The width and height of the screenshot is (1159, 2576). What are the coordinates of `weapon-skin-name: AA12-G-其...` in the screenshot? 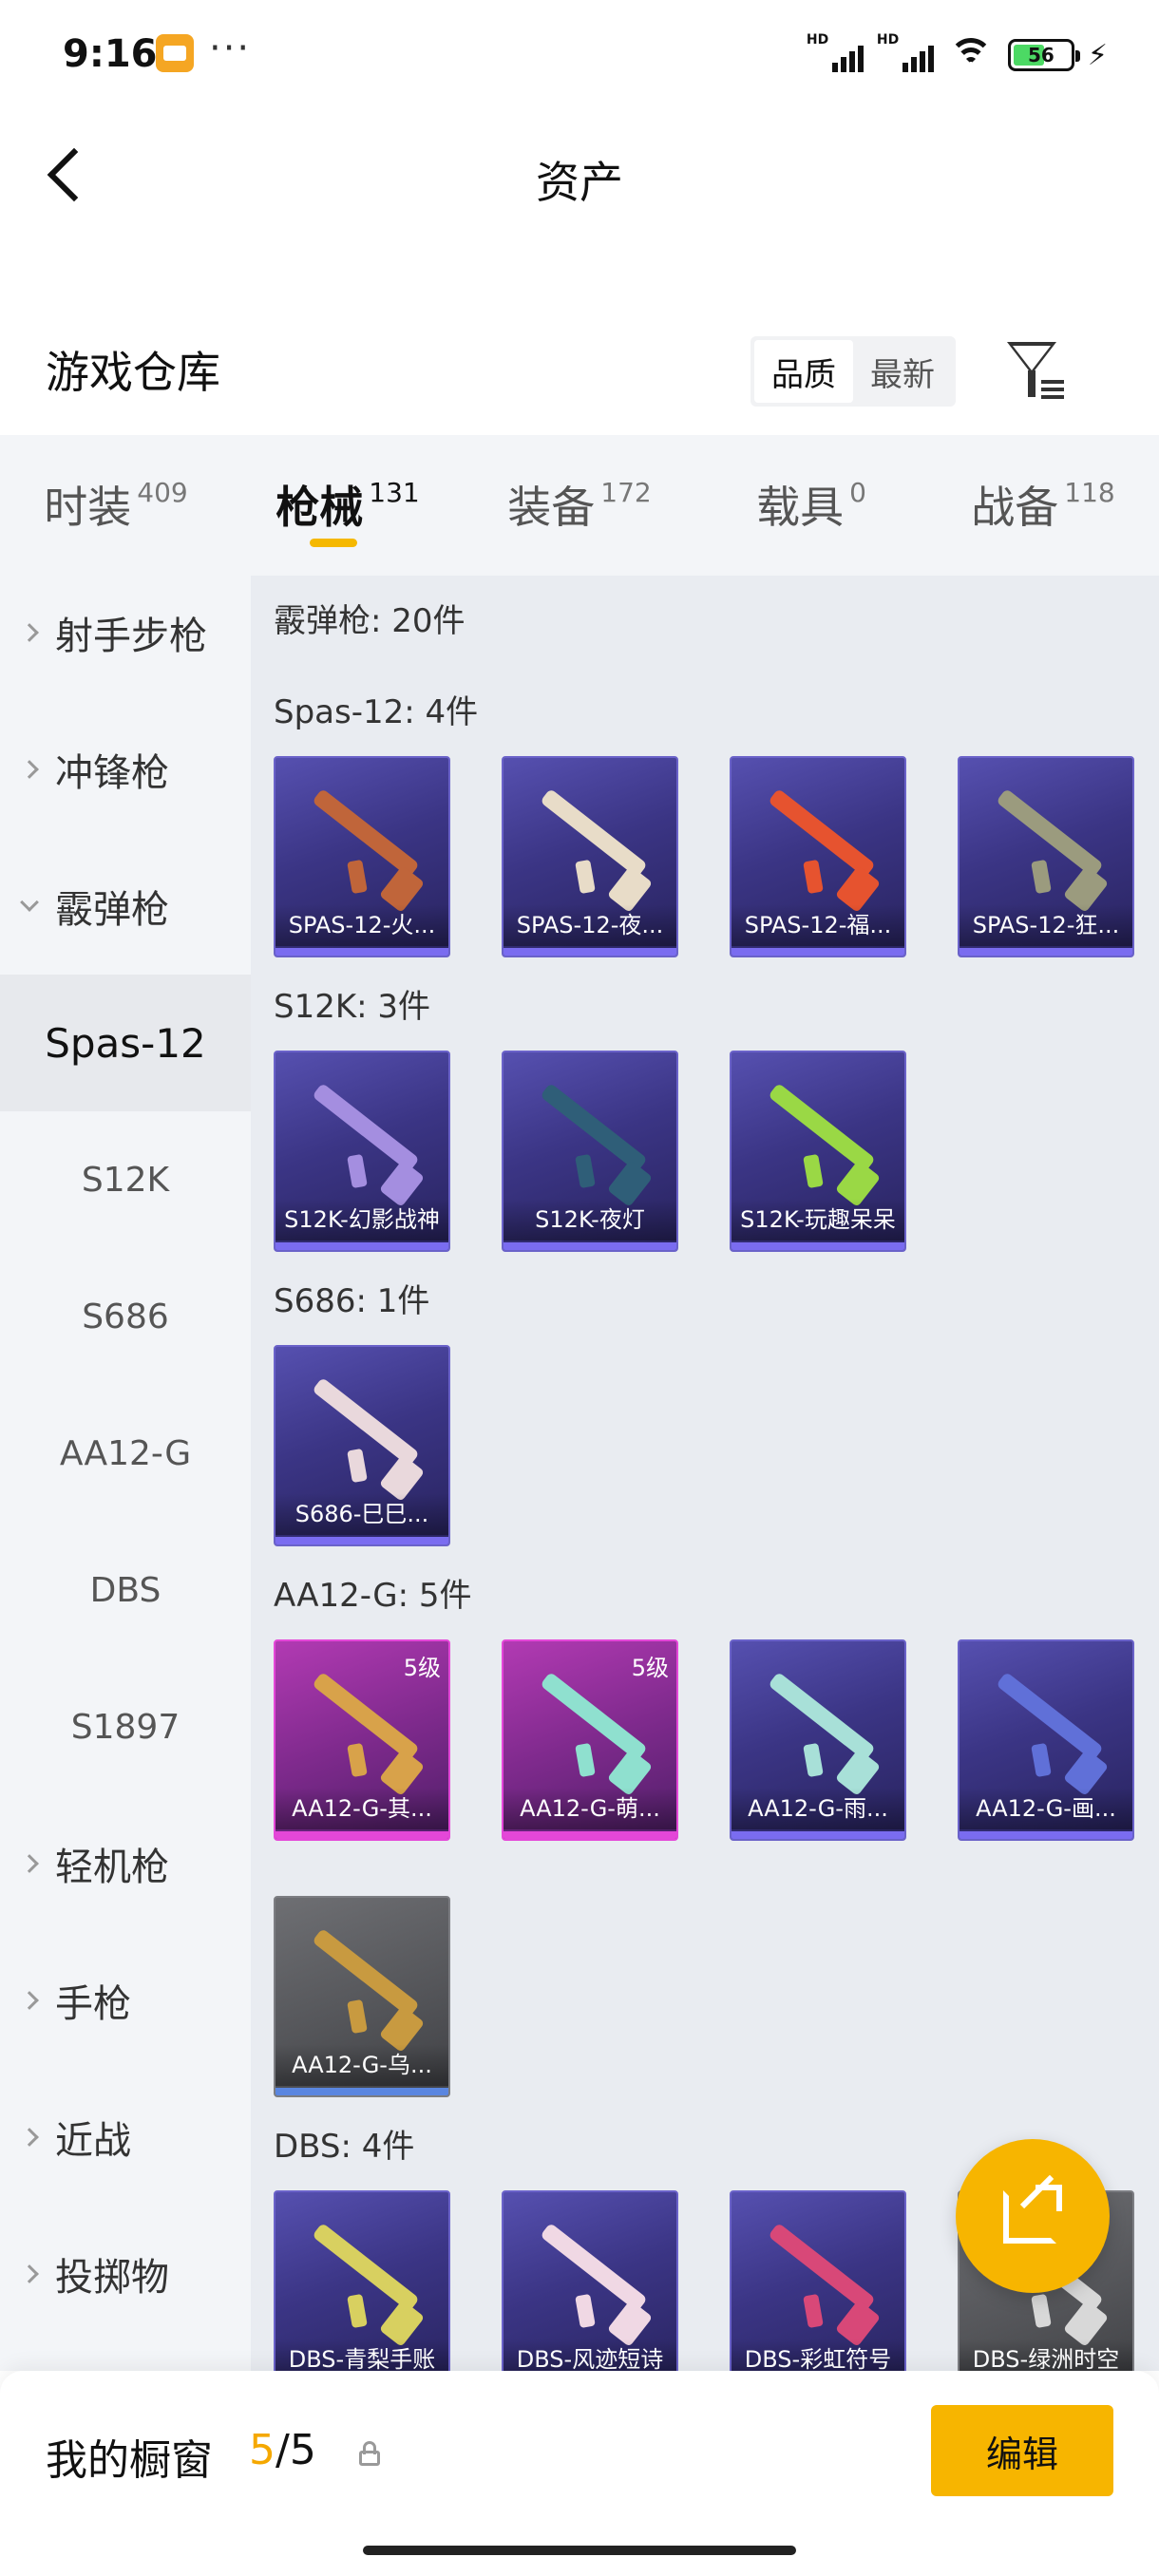 It's located at (362, 1808).